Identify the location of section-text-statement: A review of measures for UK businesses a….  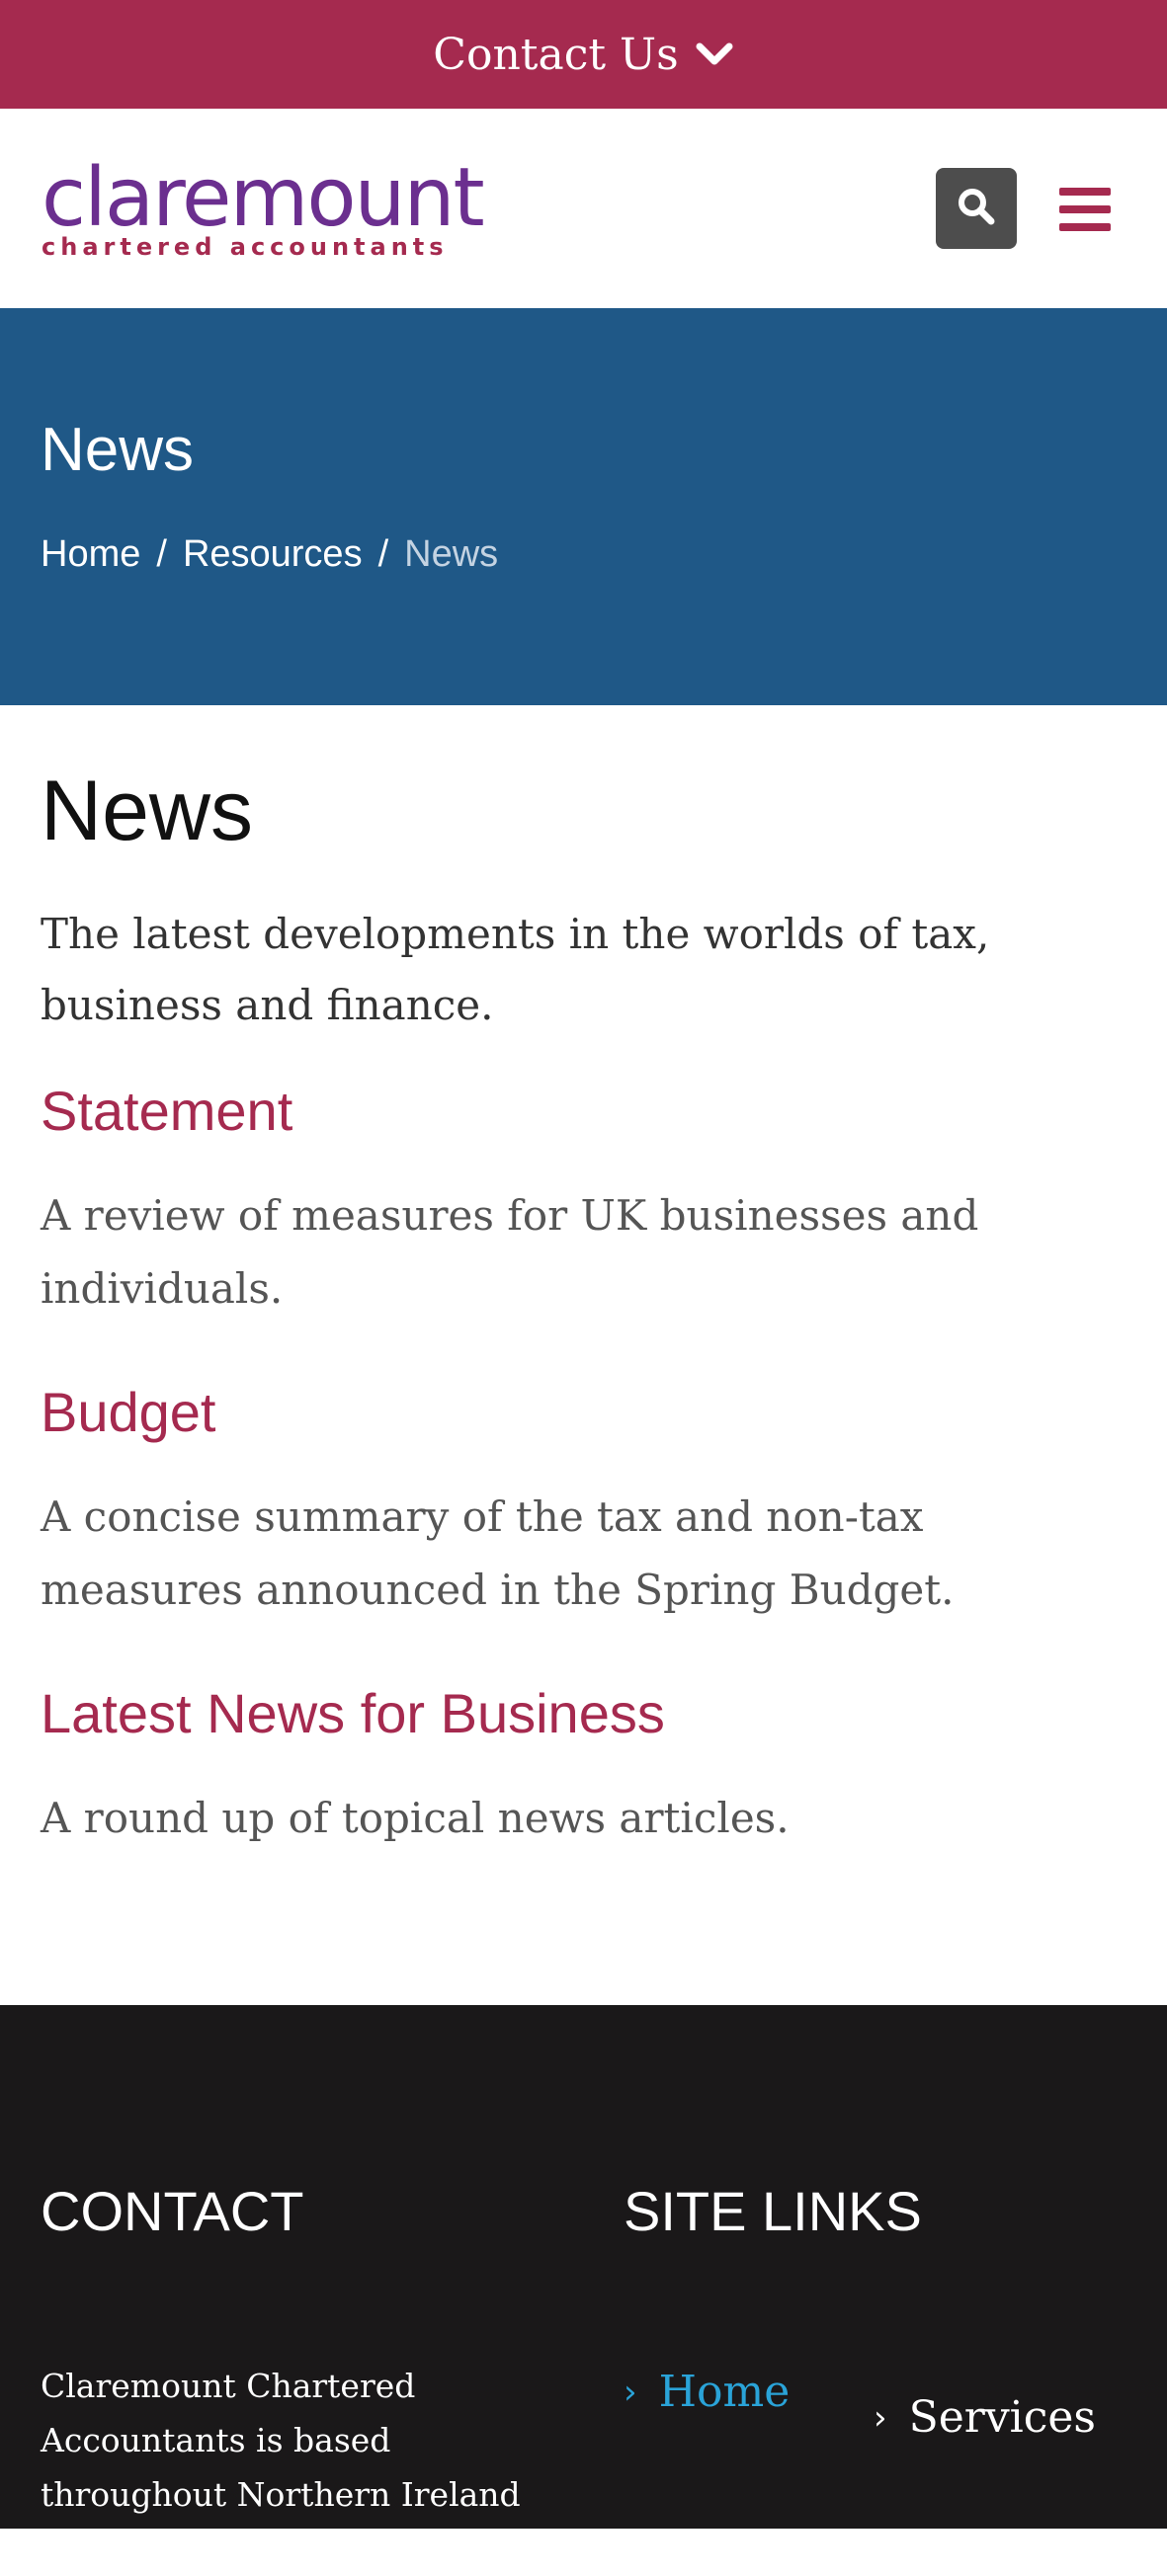
(510, 1252).